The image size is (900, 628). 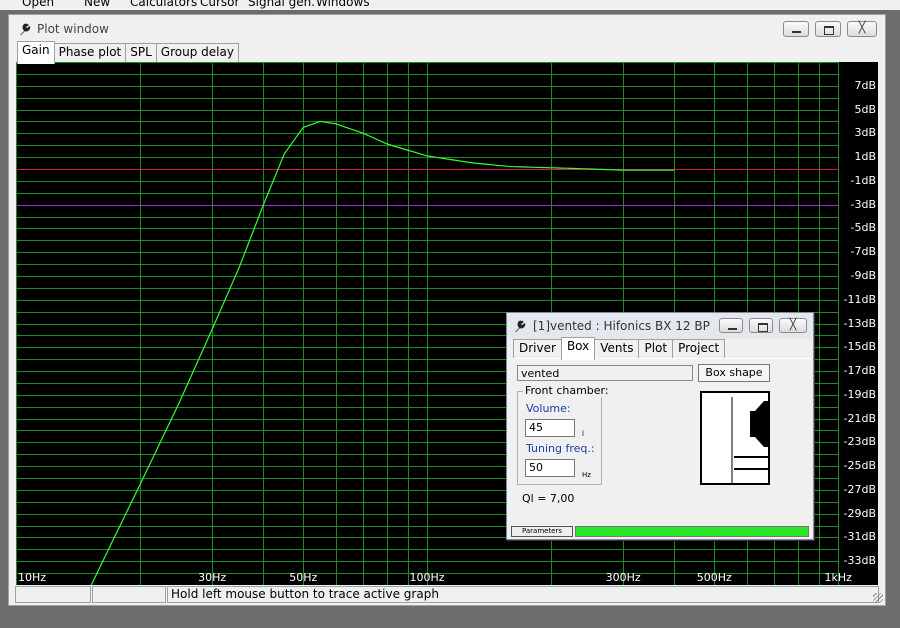 What do you see at coordinates (141, 53) in the screenshot?
I see `tab-spl: SPL` at bounding box center [141, 53].